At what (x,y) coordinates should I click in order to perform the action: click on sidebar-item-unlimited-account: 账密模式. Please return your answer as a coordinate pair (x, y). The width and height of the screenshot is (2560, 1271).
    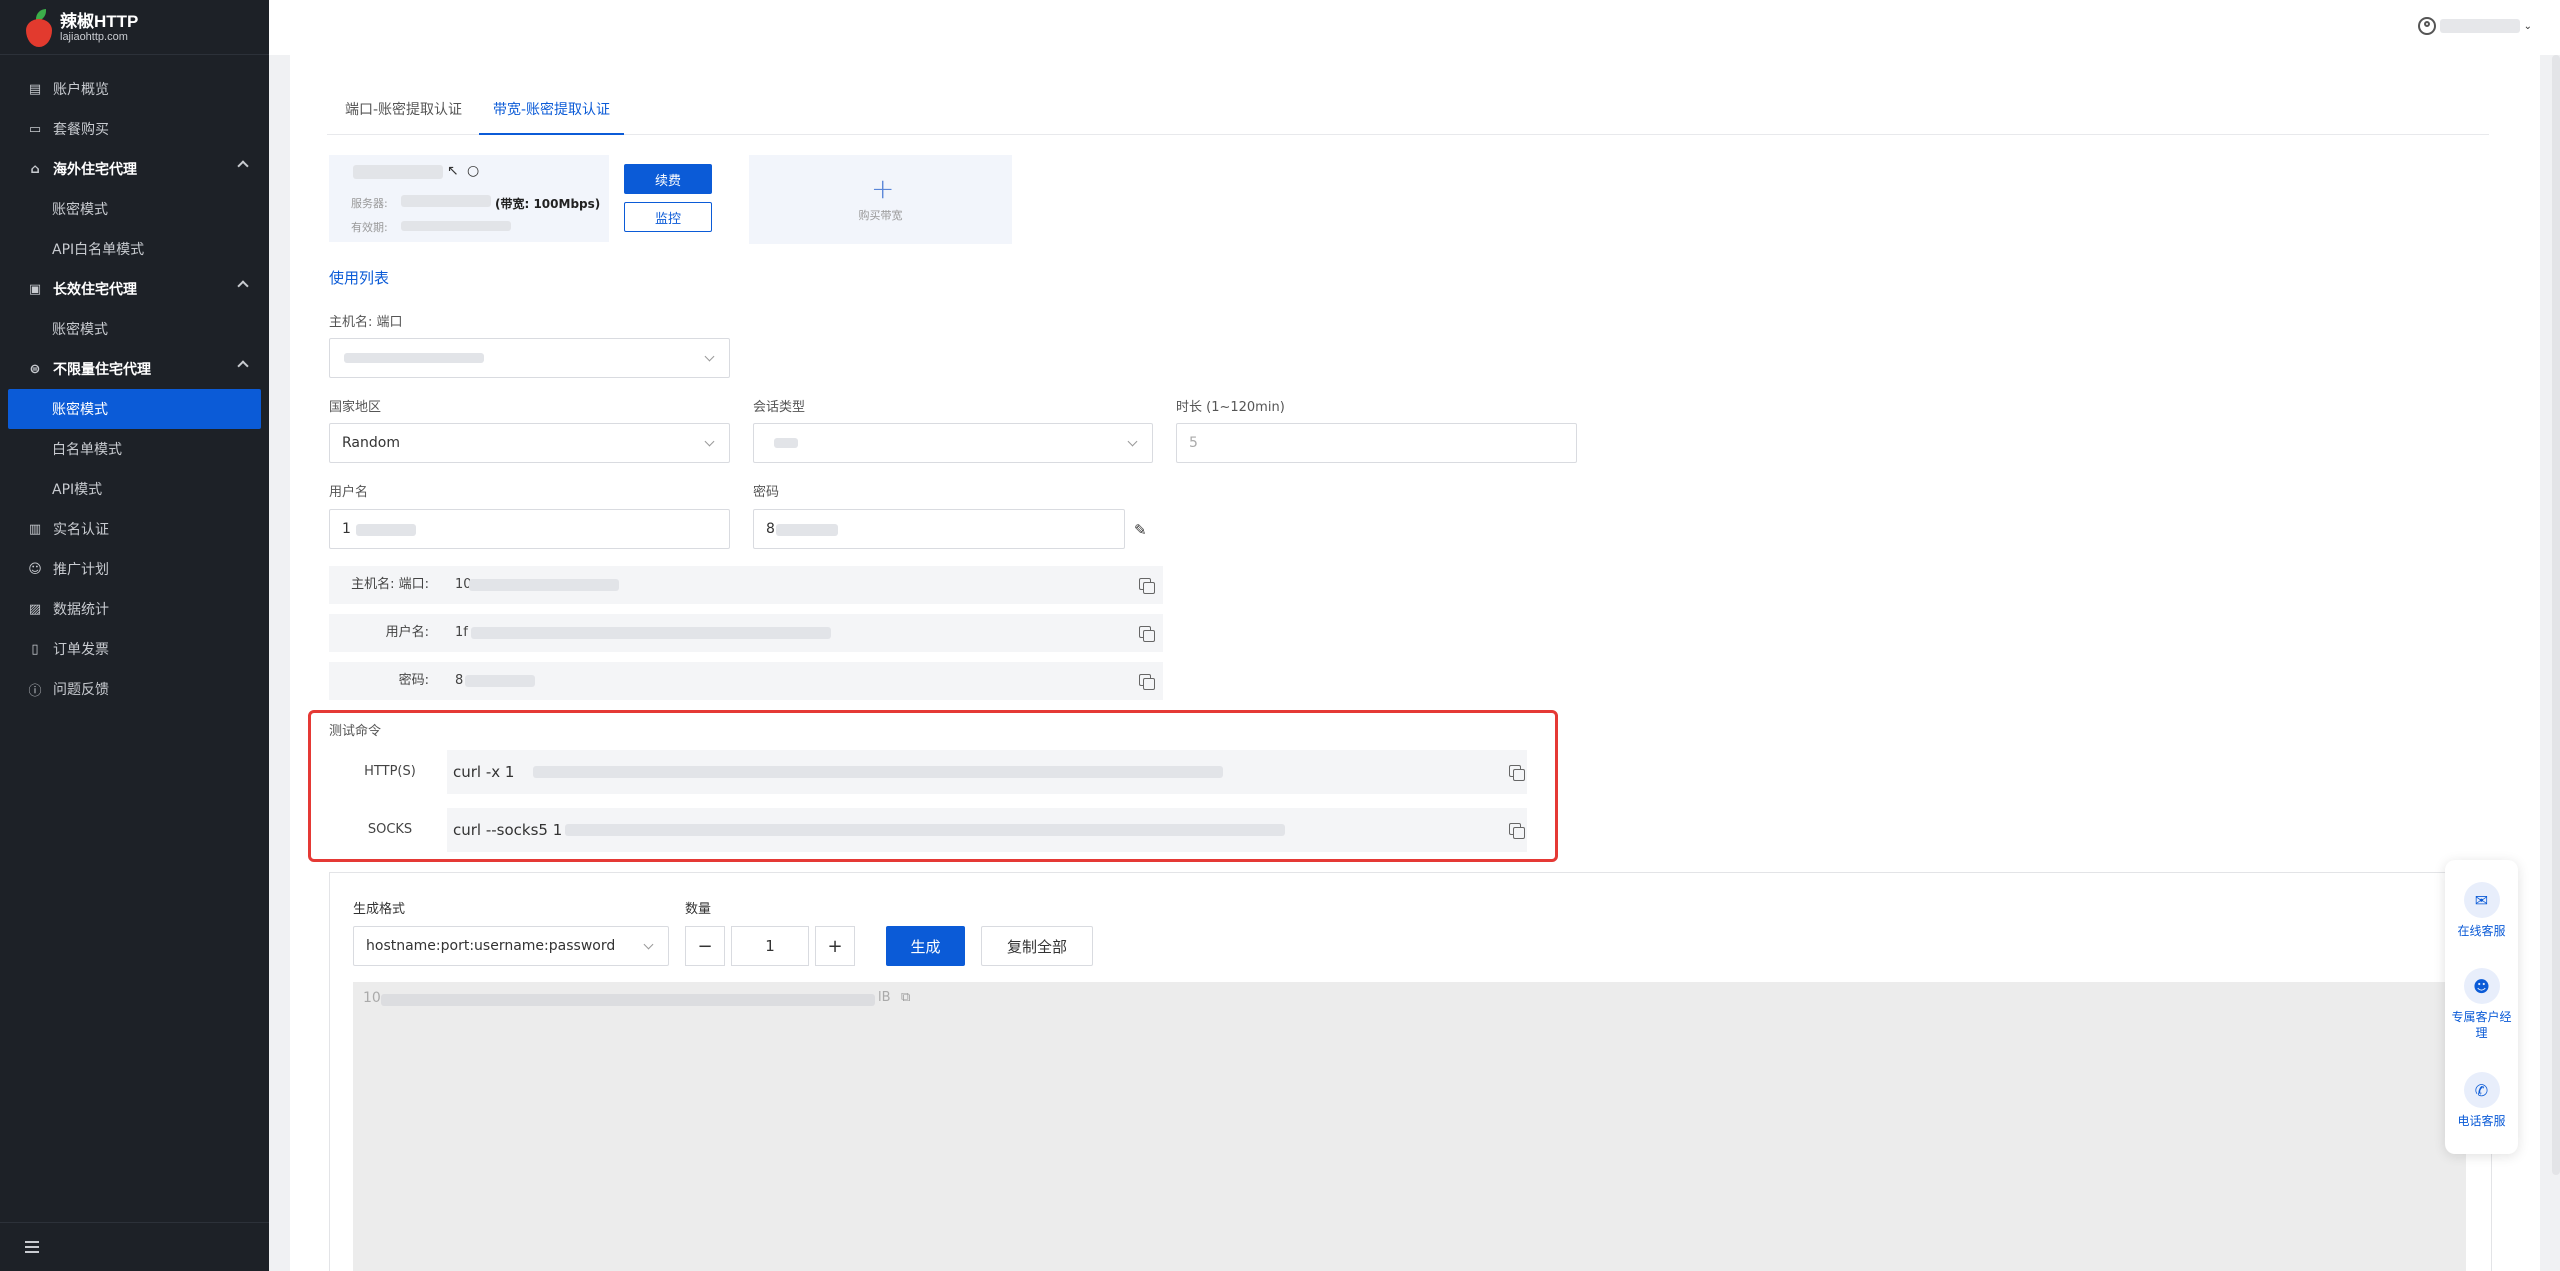
    Looking at the image, I should click on (134, 409).